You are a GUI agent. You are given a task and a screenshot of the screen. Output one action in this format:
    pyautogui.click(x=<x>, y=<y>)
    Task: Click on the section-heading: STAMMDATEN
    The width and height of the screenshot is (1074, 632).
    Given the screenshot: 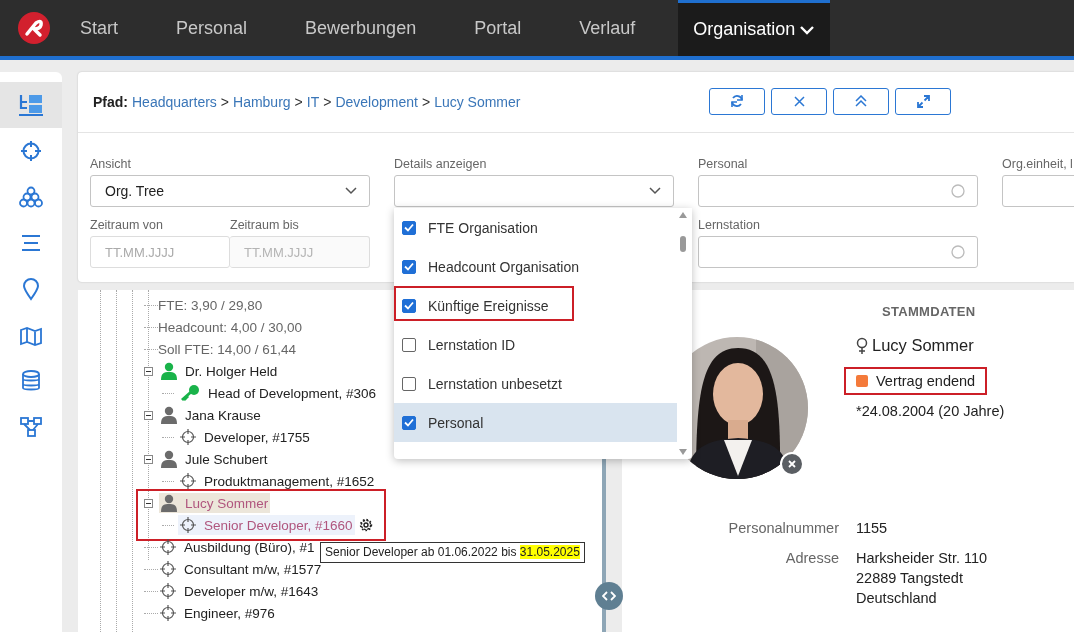 What is the action you would take?
    pyautogui.click(x=929, y=311)
    